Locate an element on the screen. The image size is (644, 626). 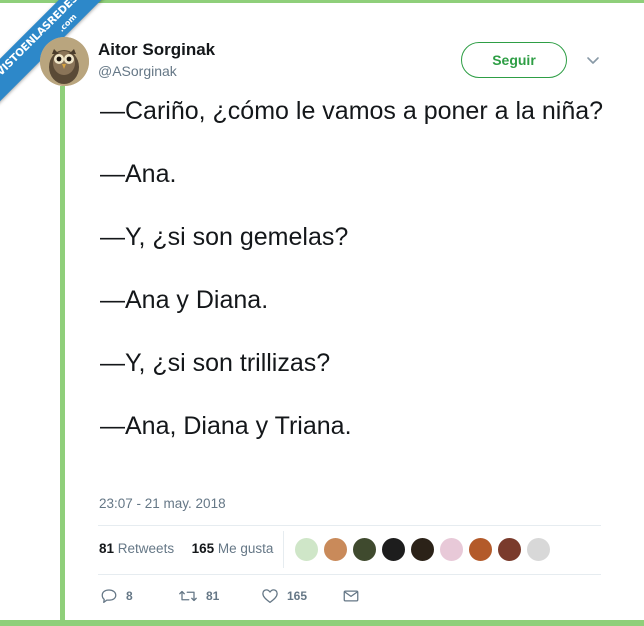
chevron-down-icon is located at coordinates (593, 60).